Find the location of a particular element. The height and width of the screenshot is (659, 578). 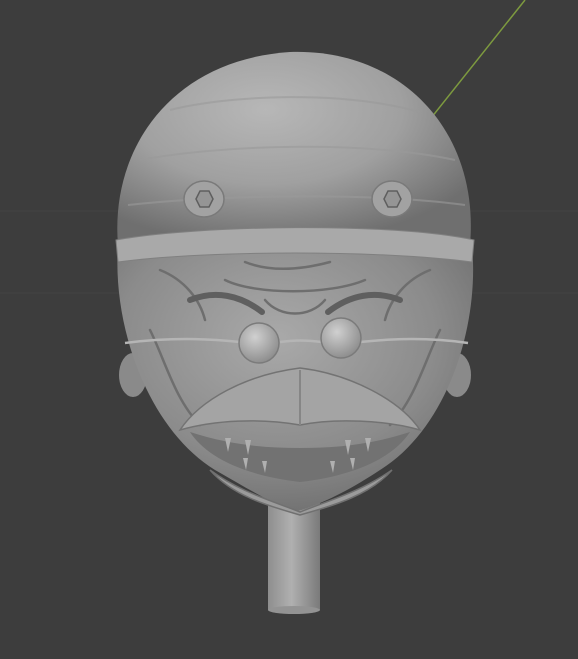

left-bolt is located at coordinates (204, 199).